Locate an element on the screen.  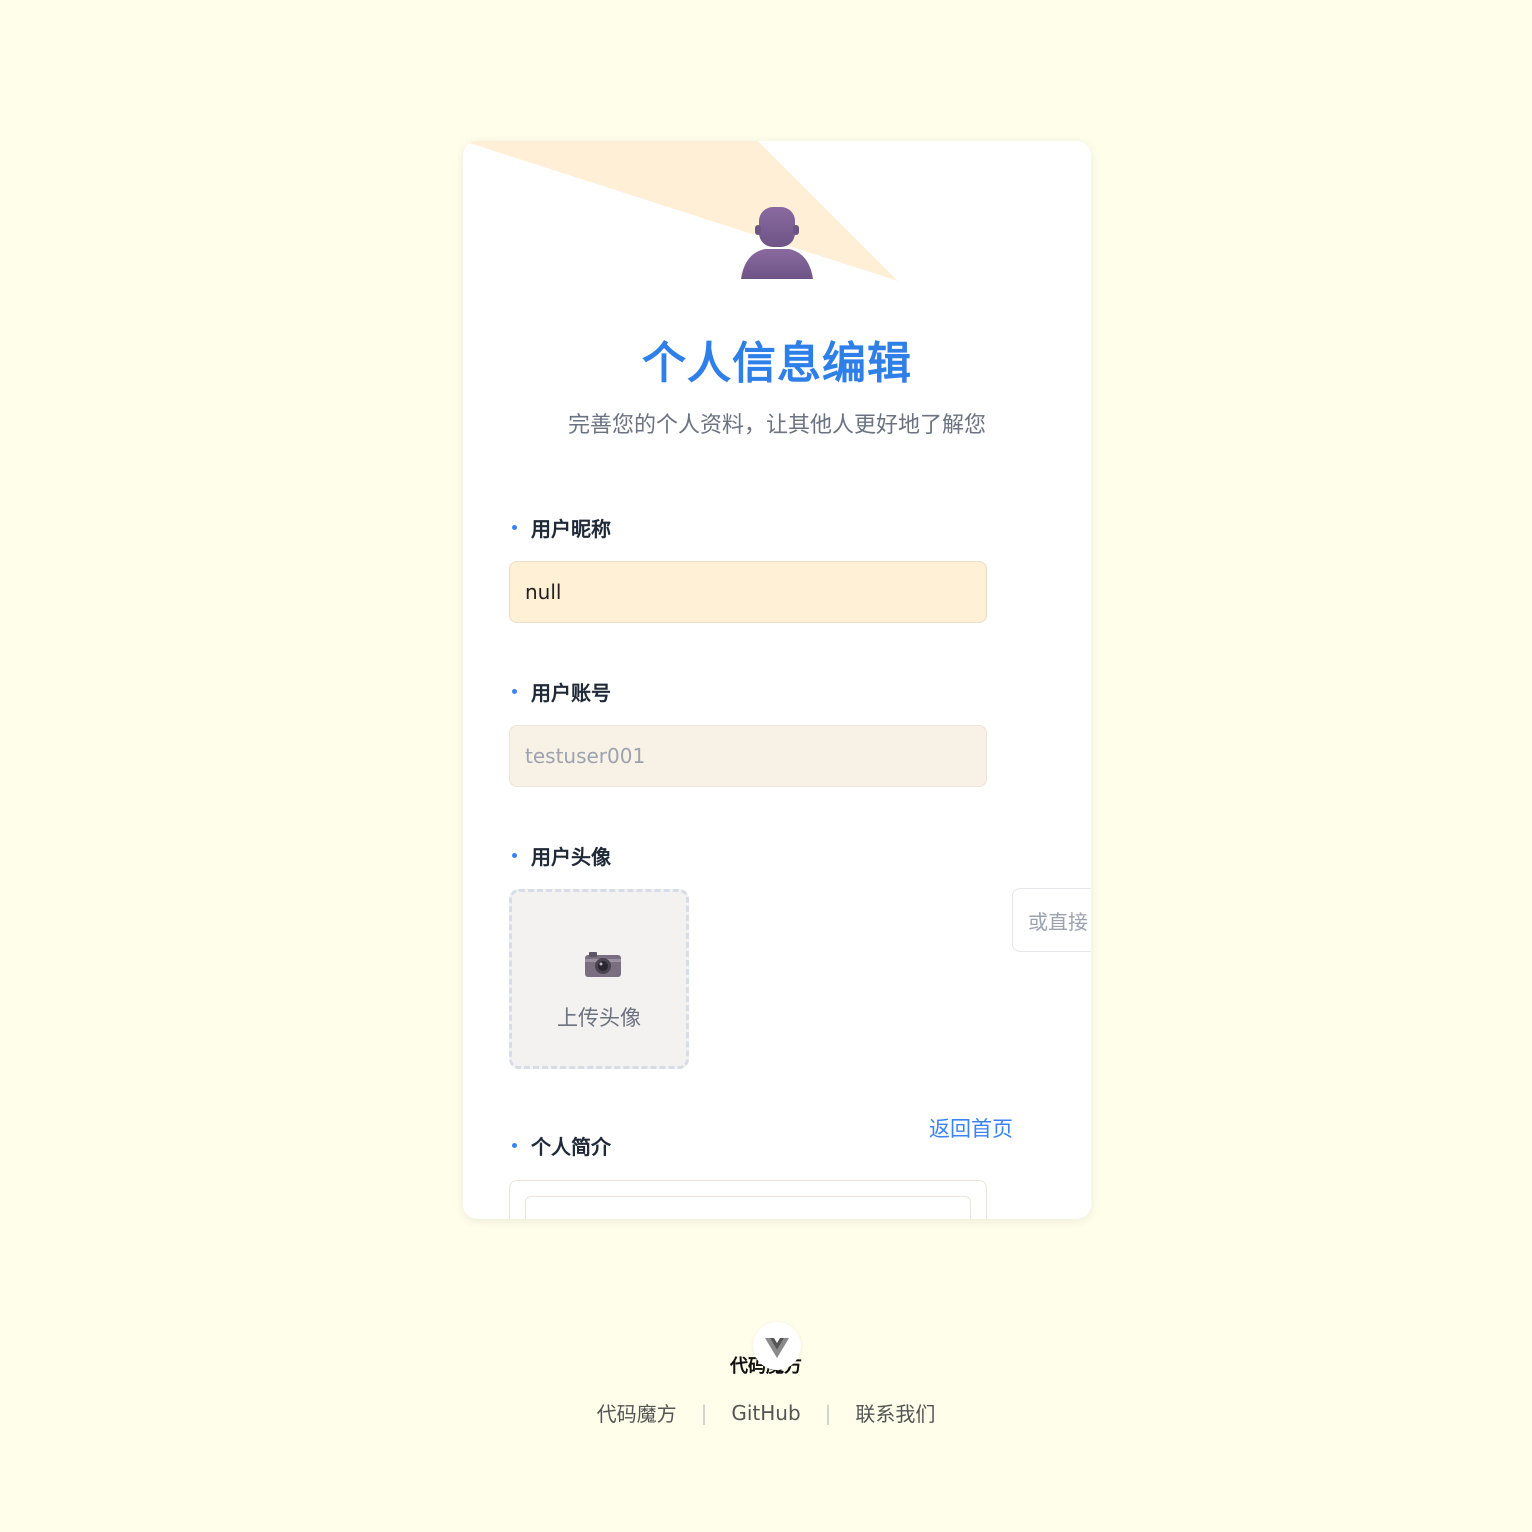
nickname-label-text: 用户昵称 is located at coordinates (571, 529).